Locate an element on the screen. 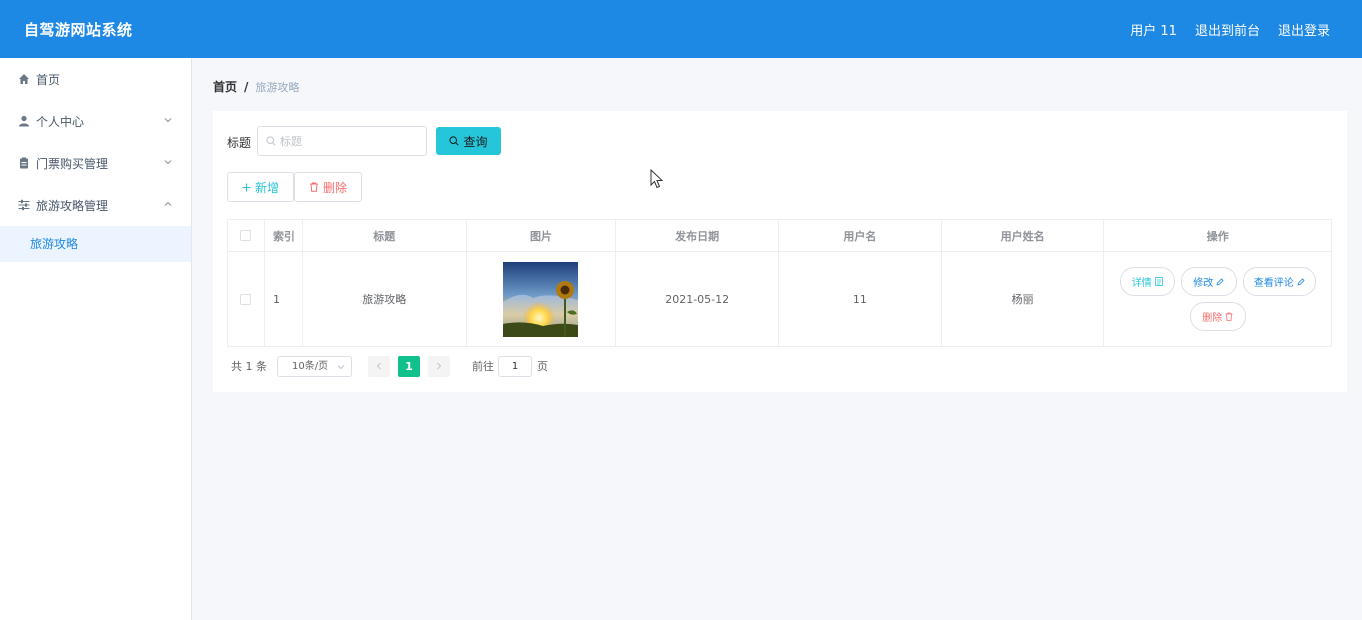  sidebar-item-label: 门票购买管理 is located at coordinates (72, 163).